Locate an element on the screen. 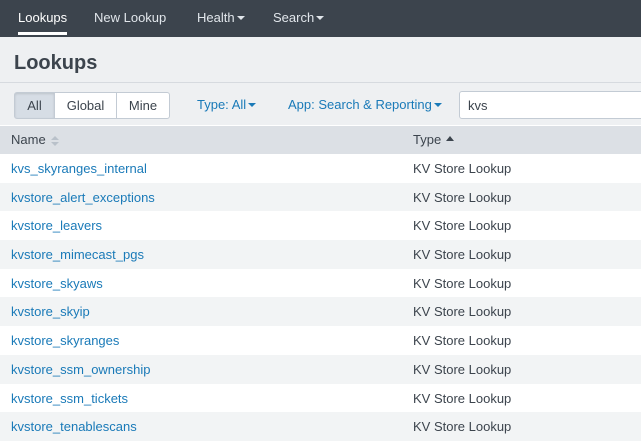 The width and height of the screenshot is (641, 442). lookup-name-link: kvstore_skyranges is located at coordinates (65, 340).